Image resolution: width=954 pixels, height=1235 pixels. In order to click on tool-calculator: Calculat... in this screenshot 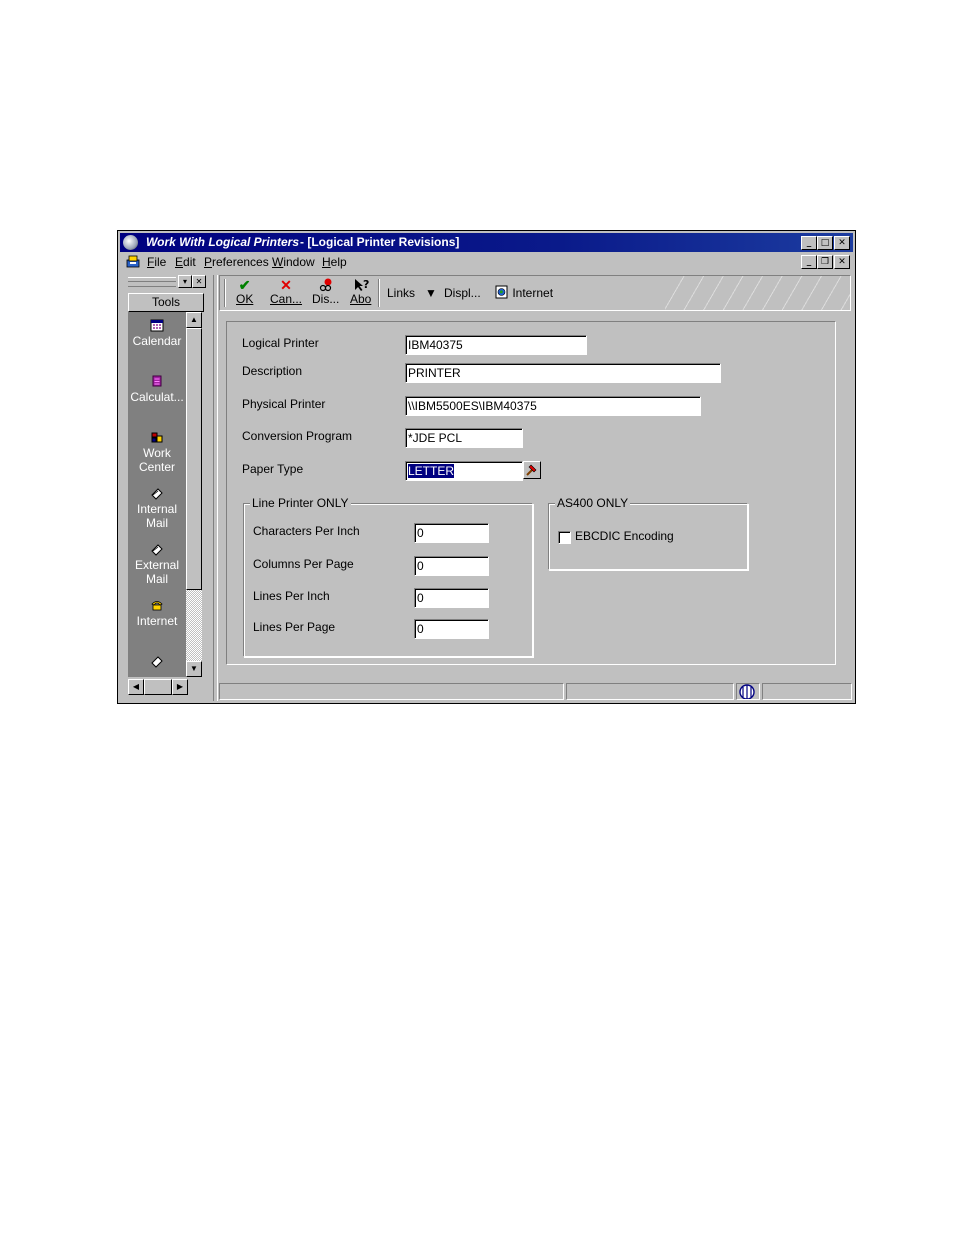, I will do `click(157, 389)`.